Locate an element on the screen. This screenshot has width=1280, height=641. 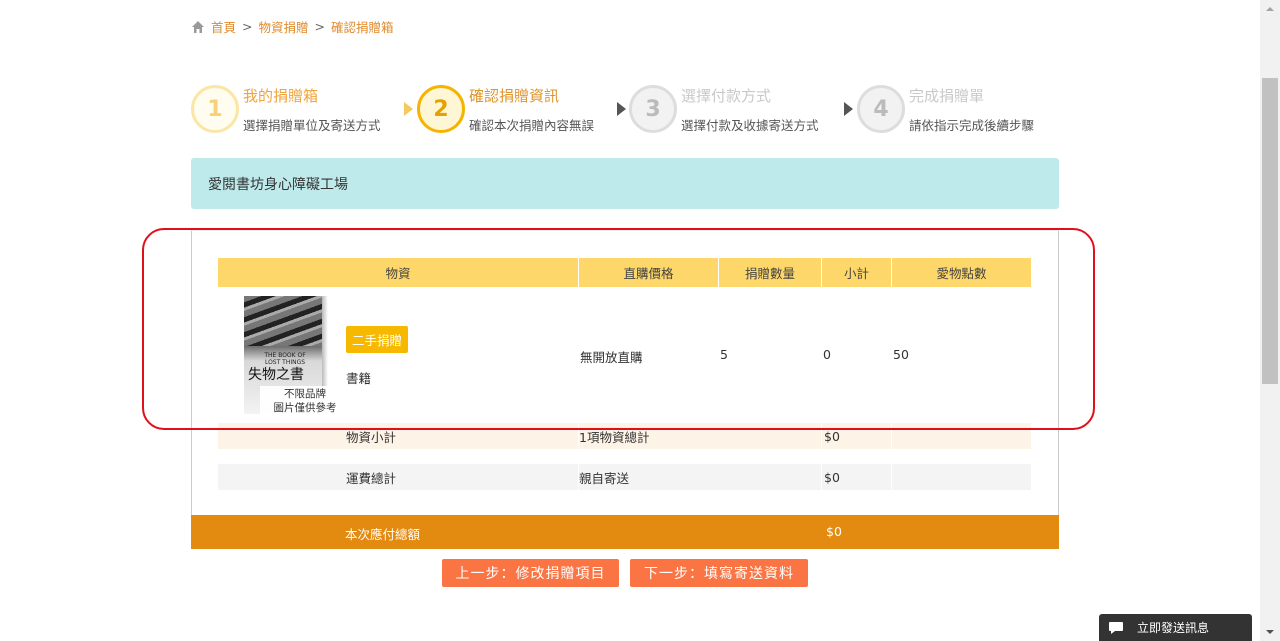
step-title: 確認捐贈資訊 is located at coordinates (514, 95).